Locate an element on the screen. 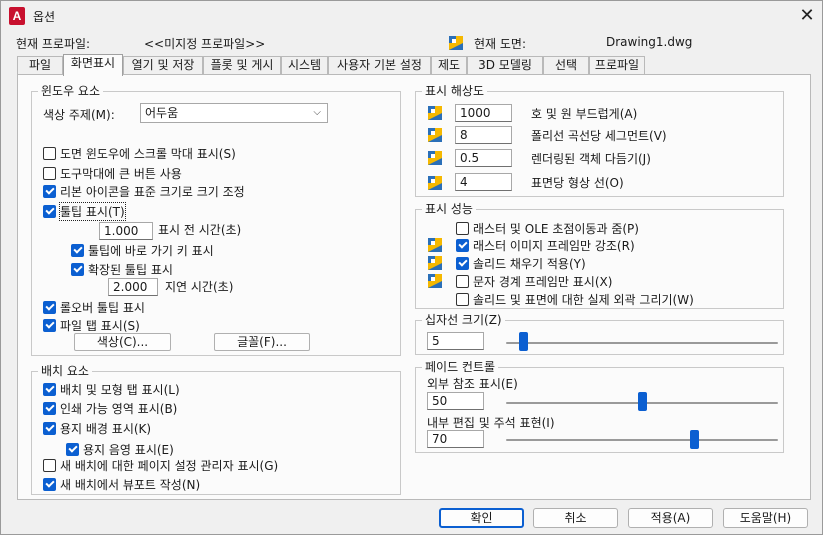 The width and height of the screenshot is (823, 535). tab-plot-publish: 플롯 및 게시 is located at coordinates (242, 65).